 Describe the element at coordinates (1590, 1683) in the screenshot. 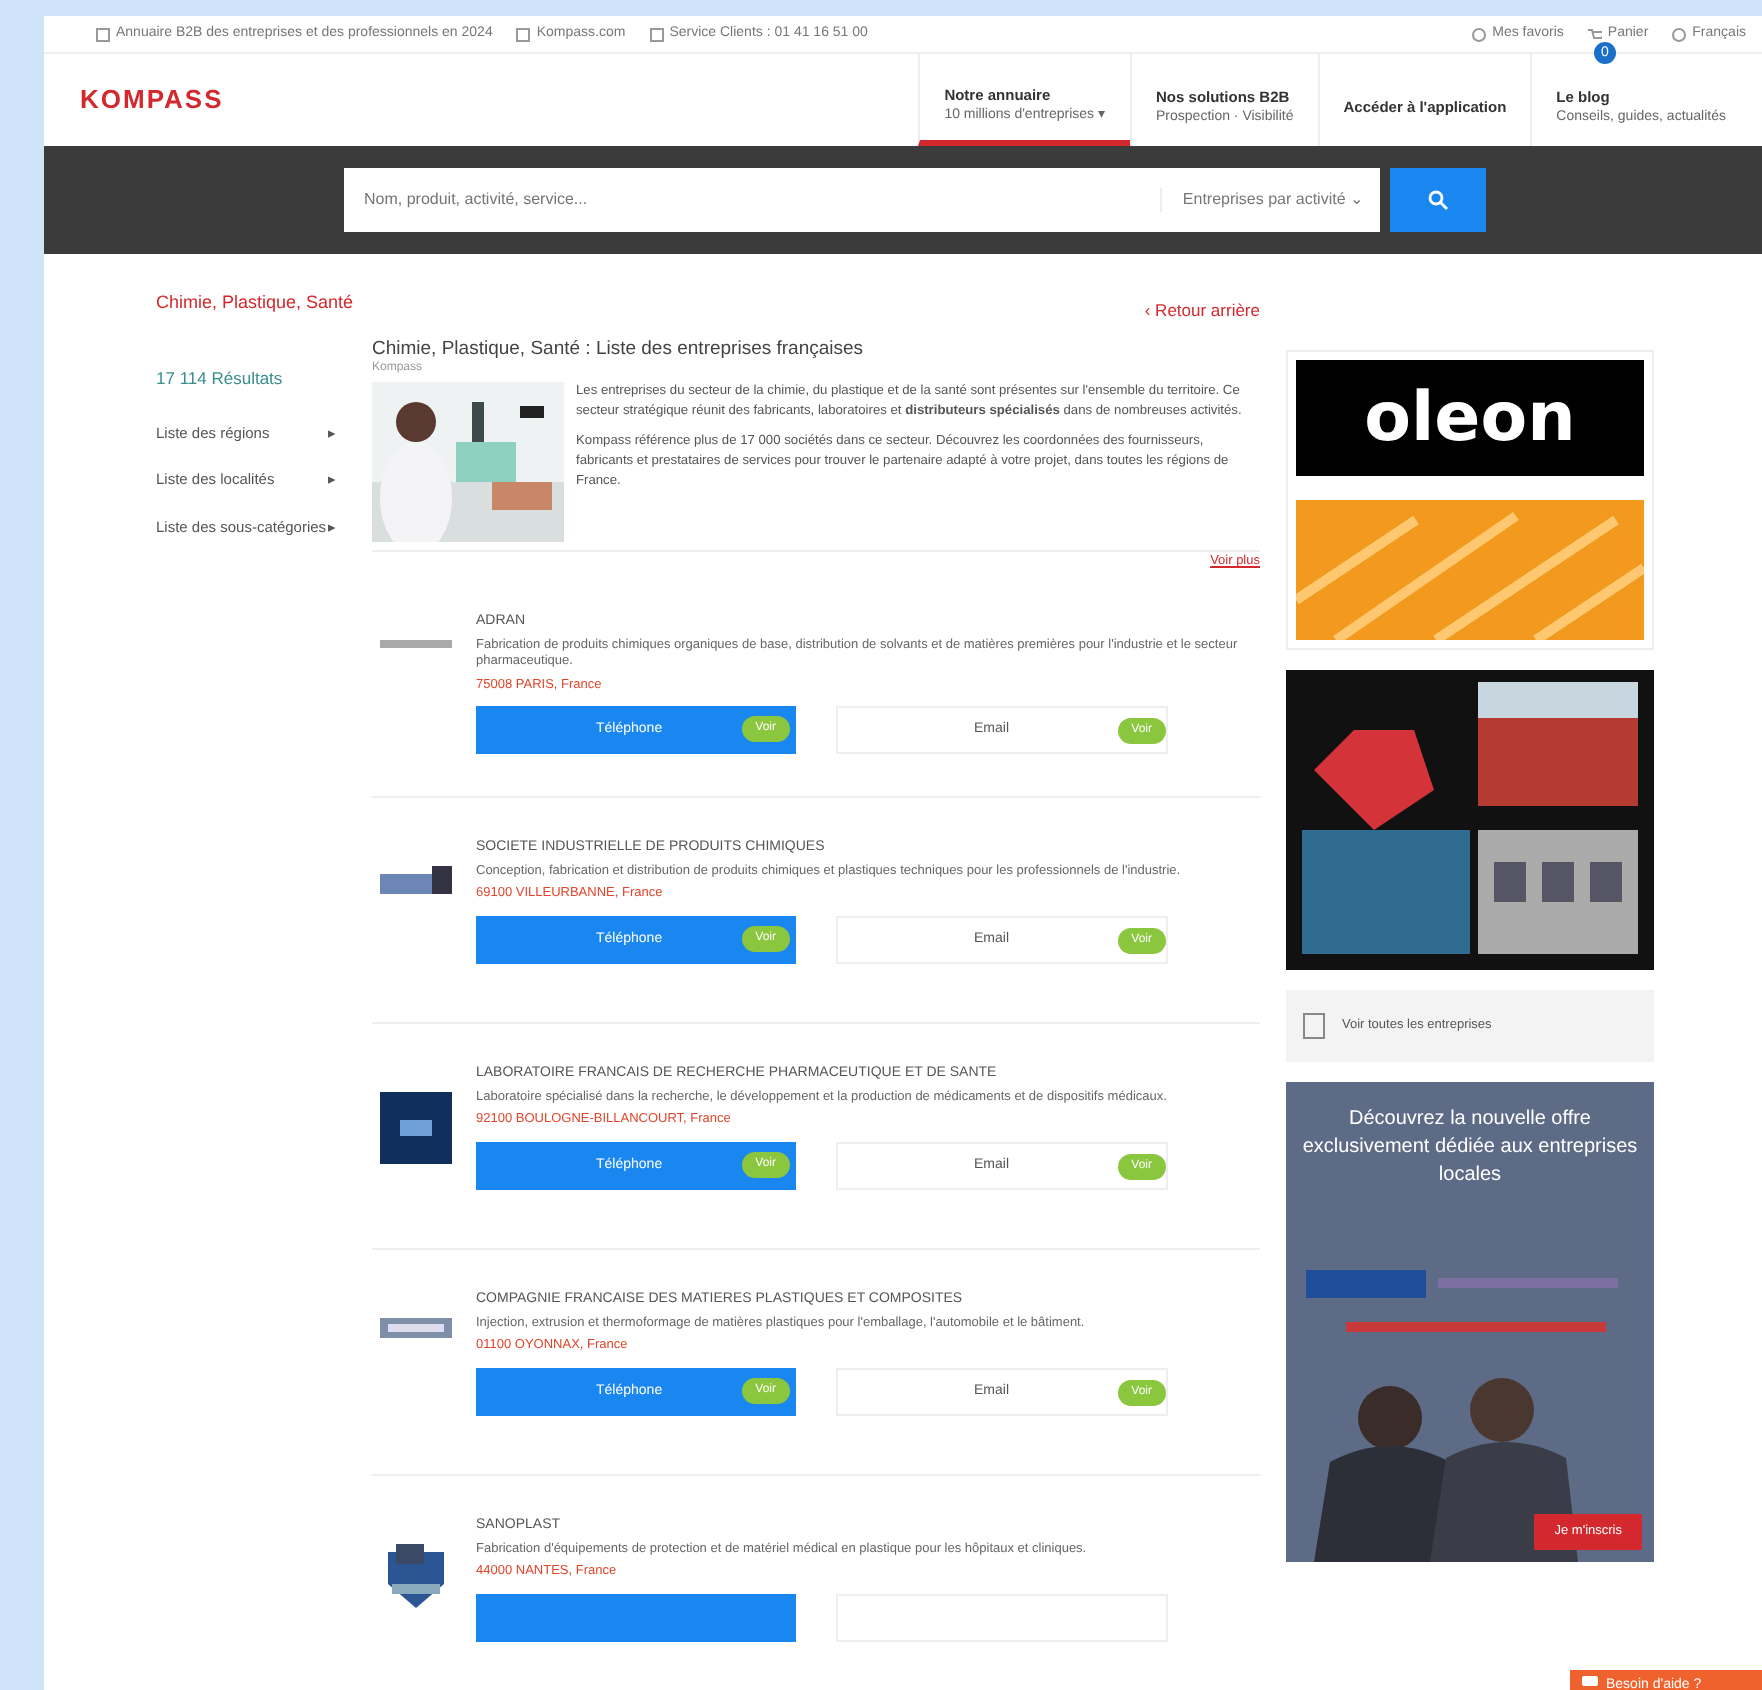

I see `chat-icon` at that location.